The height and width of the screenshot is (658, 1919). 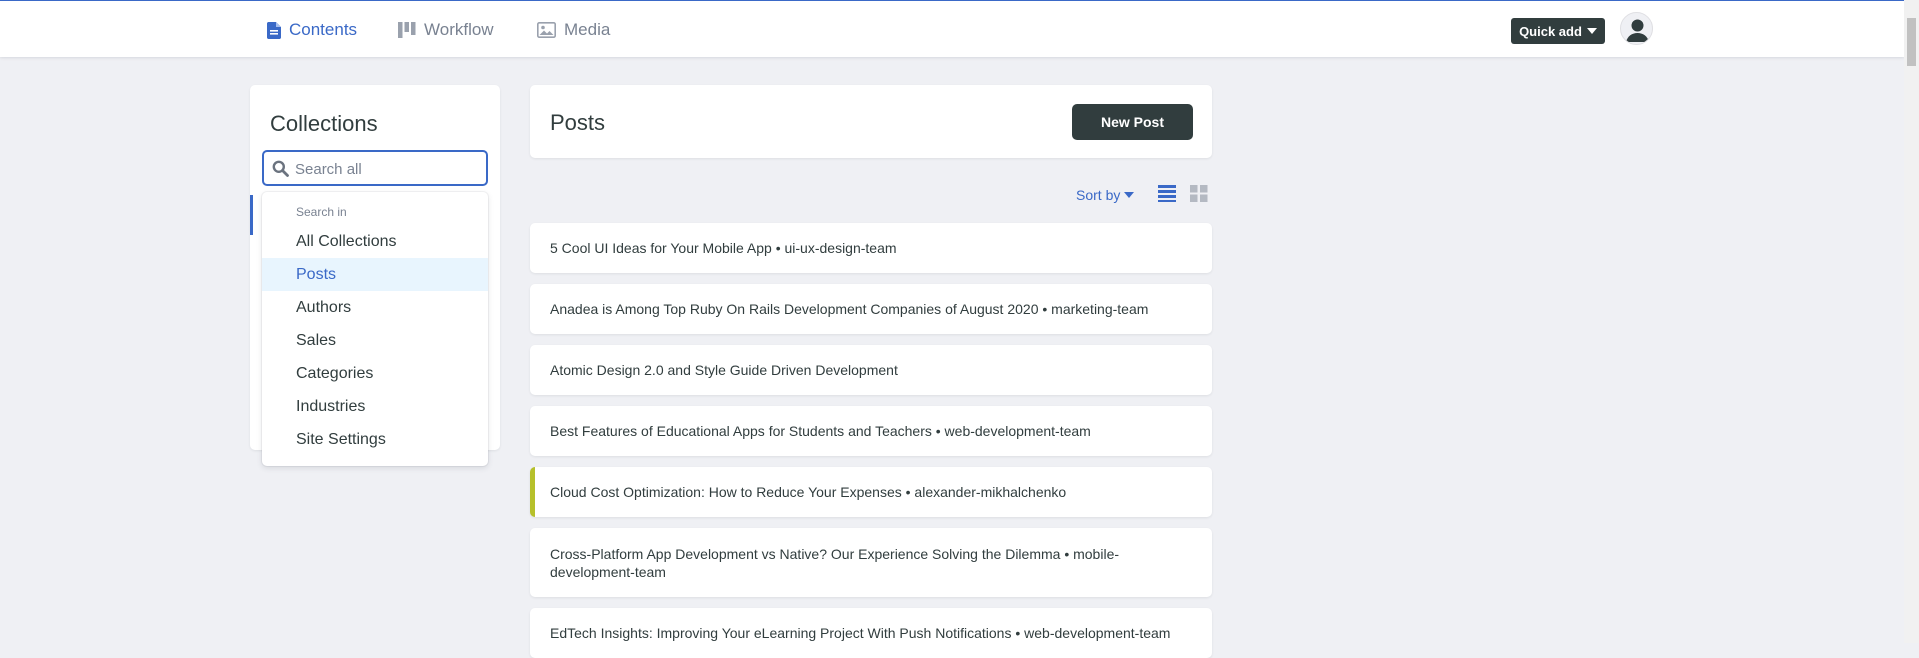 What do you see at coordinates (280, 171) in the screenshot?
I see `search-icon` at bounding box center [280, 171].